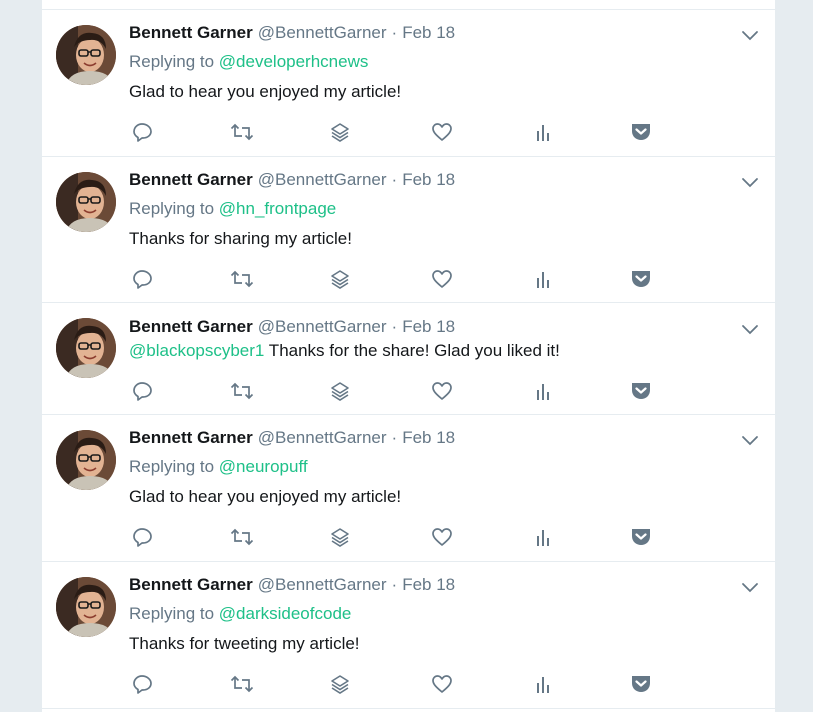 The width and height of the screenshot is (813, 712). I want to click on mention-link: @hn_frontpage, so click(277, 208).